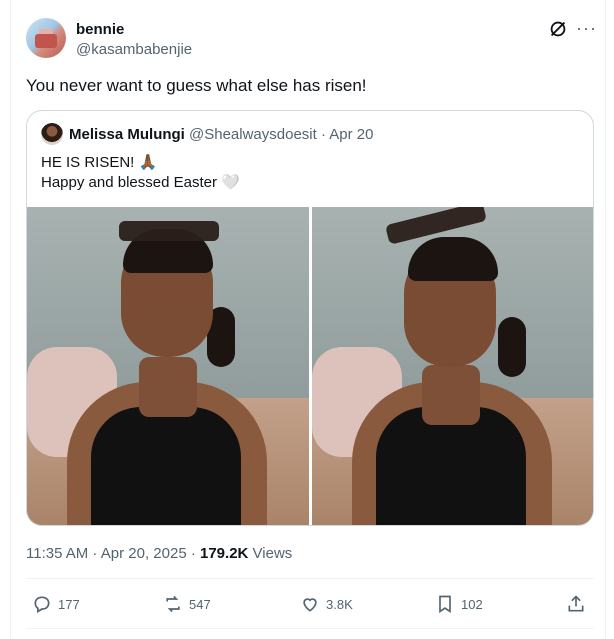  Describe the element at coordinates (310, 578) in the screenshot. I see `divider` at that location.